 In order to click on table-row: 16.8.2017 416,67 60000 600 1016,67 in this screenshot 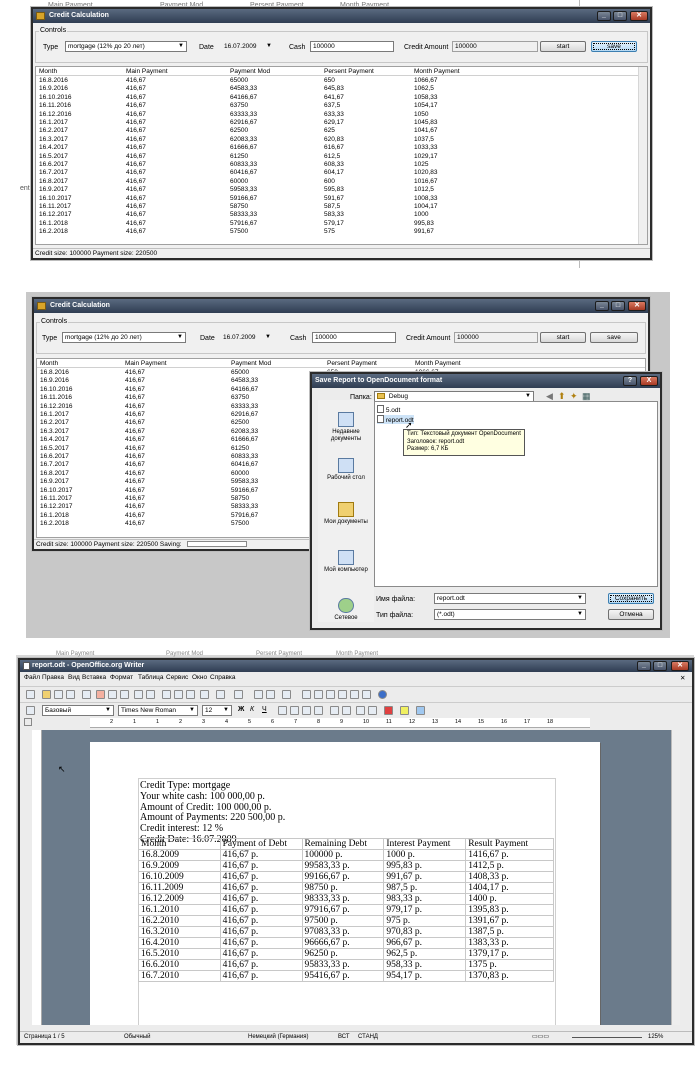, I will do `click(341, 182)`.